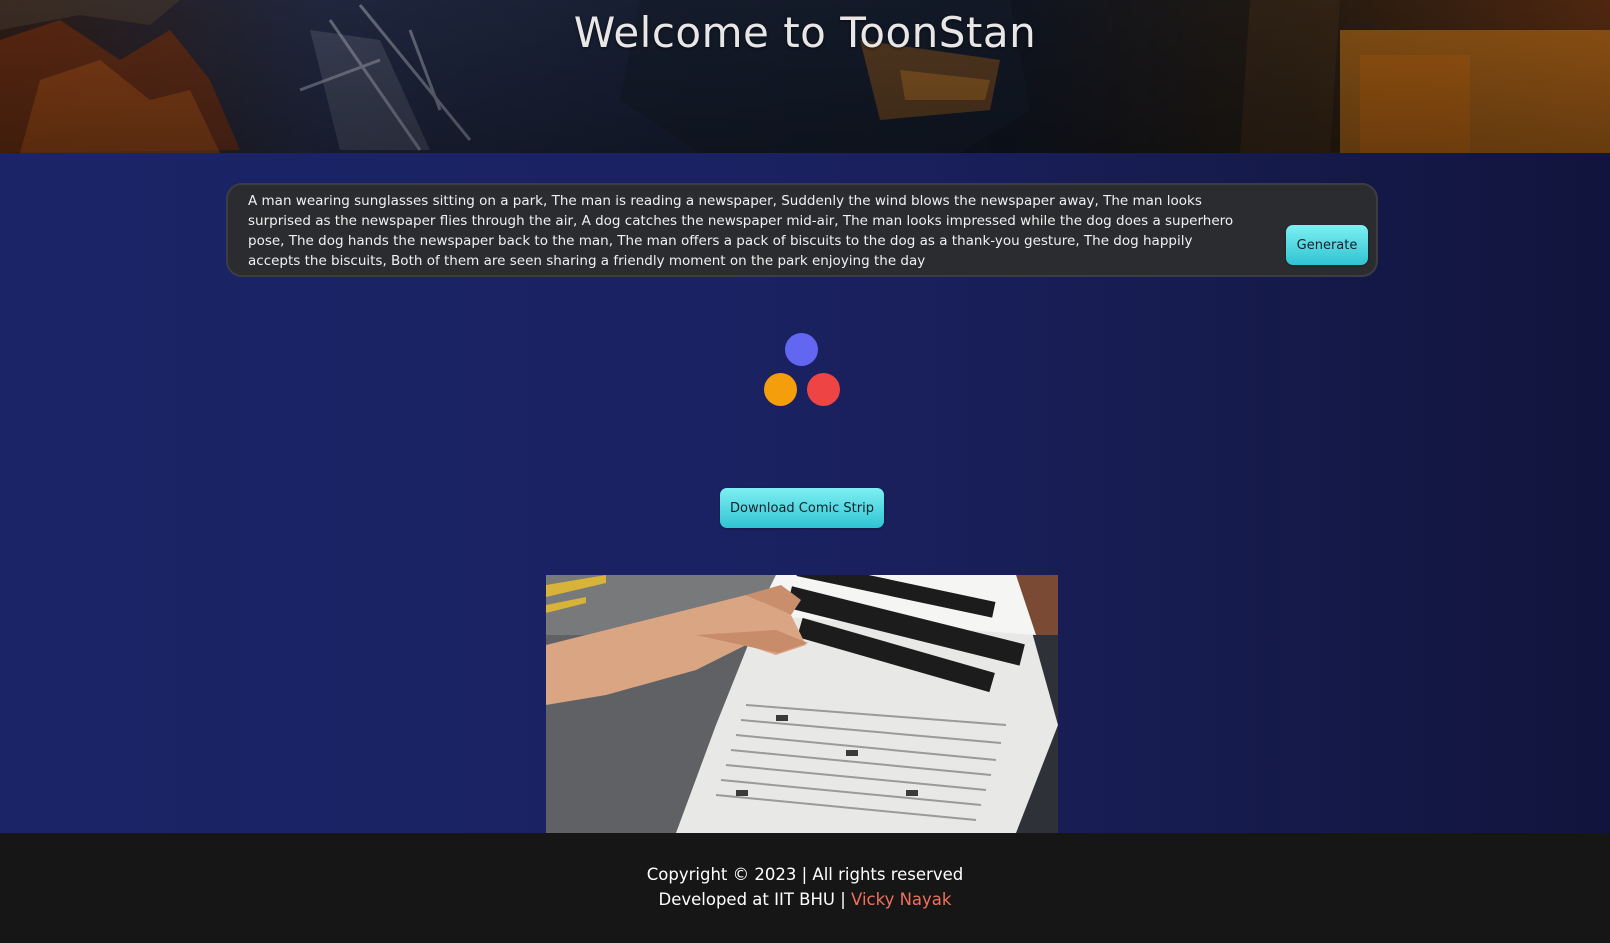 This screenshot has width=1610, height=943. I want to click on copyright-text: Copyright © 2023 | All rights reserved, so click(805, 874).